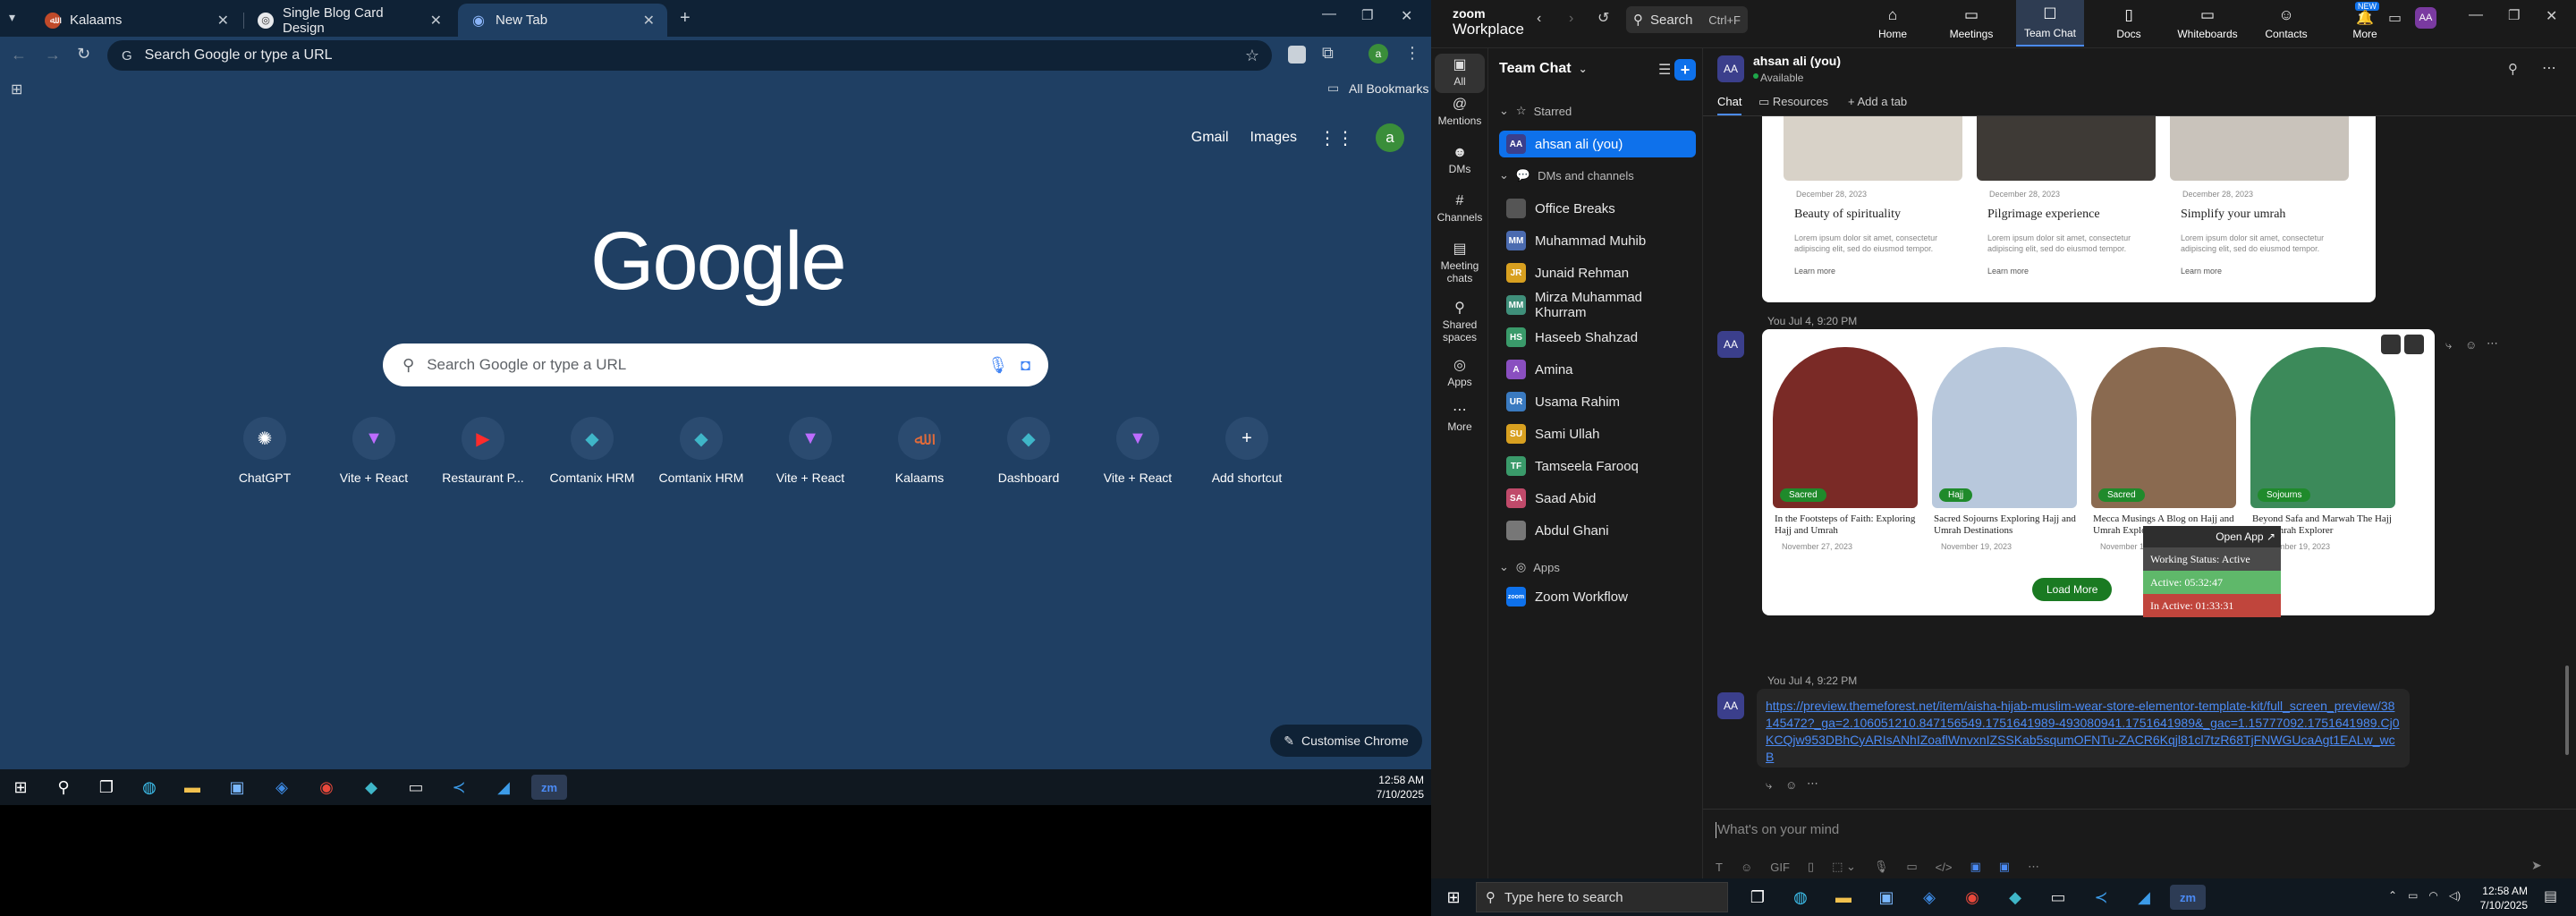 The image size is (2576, 916). I want to click on battery-icon: ▭, so click(2413, 895).